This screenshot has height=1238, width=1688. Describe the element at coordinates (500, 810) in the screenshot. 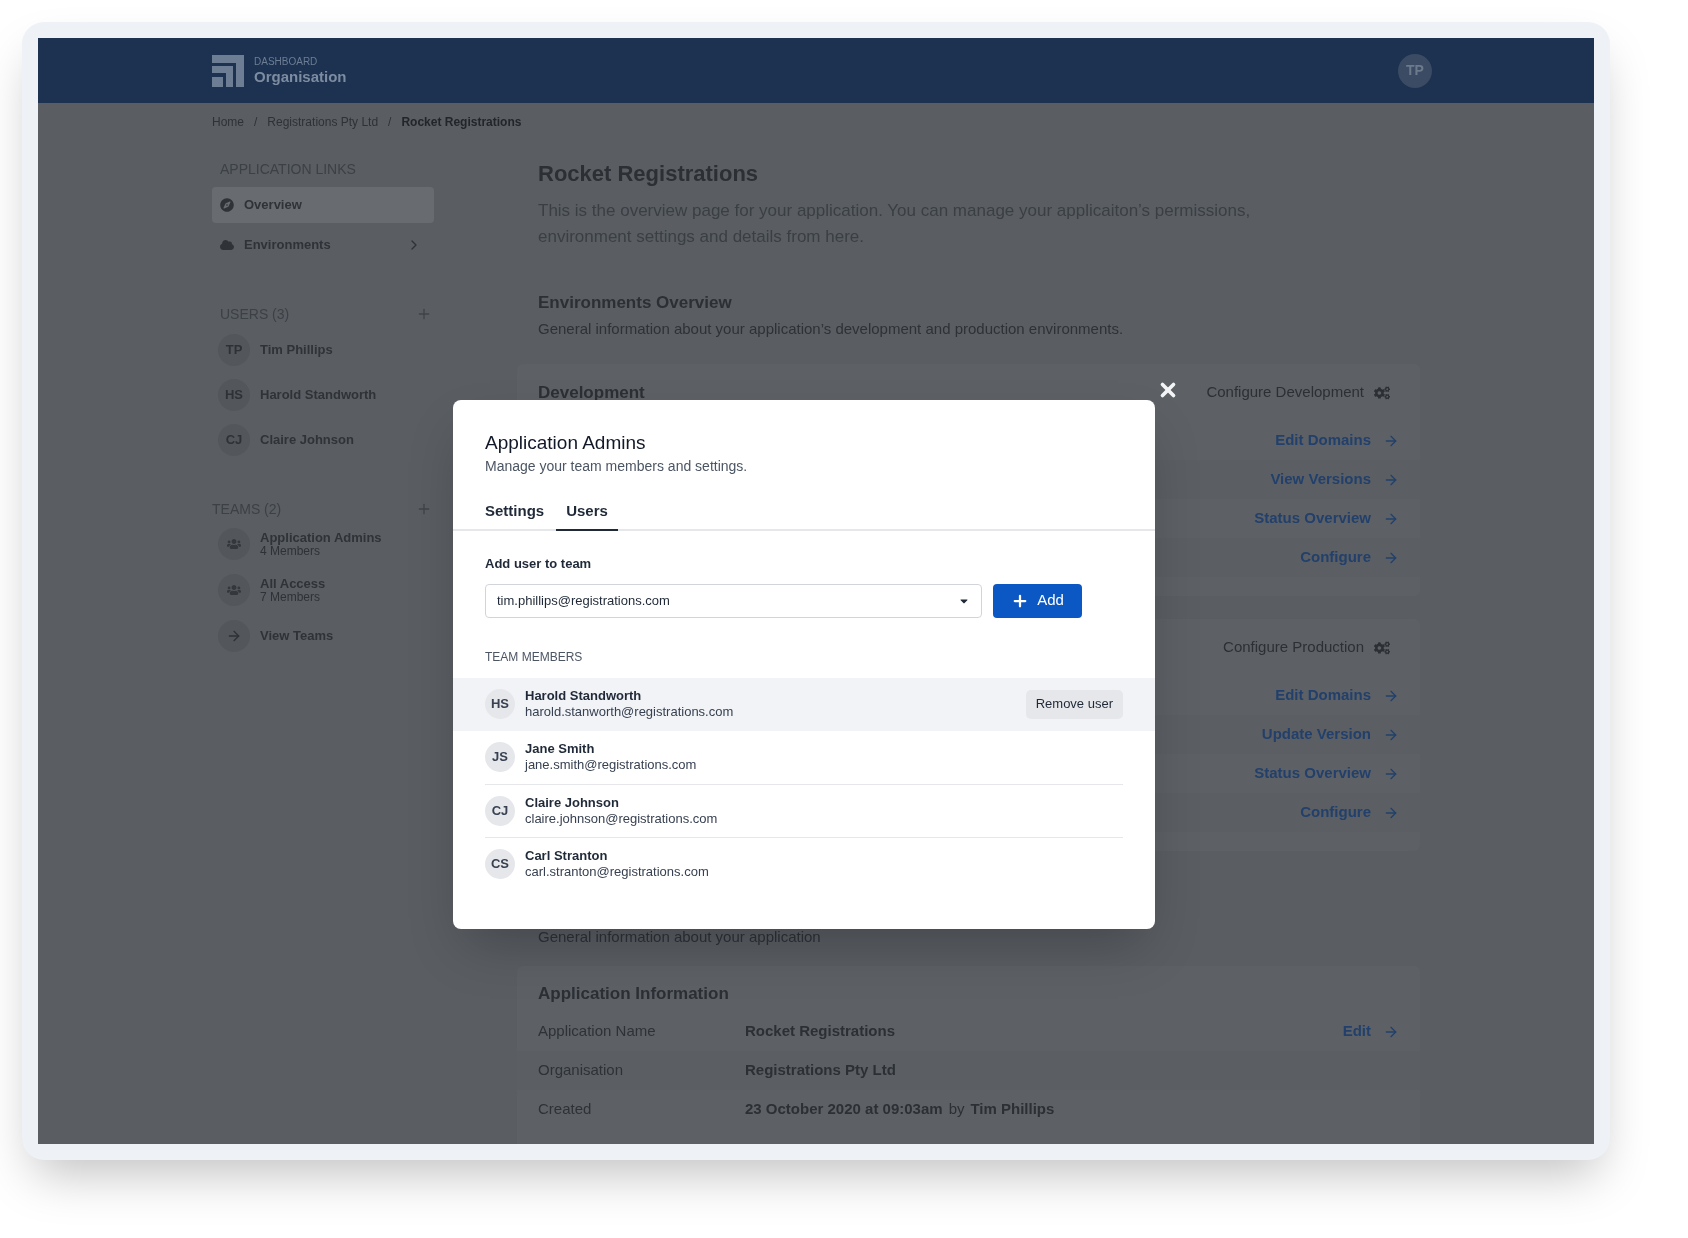

I see `avatar: CJ` at that location.